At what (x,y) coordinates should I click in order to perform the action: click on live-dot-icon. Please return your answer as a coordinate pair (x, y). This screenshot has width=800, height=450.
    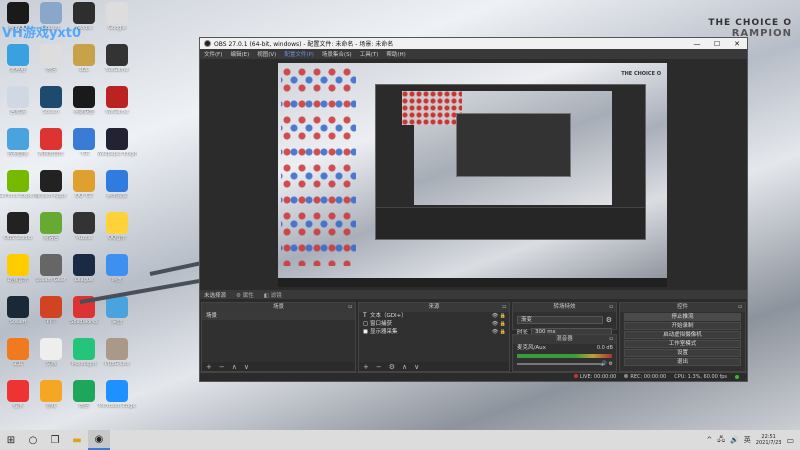
    Looking at the image, I should click on (575, 376).